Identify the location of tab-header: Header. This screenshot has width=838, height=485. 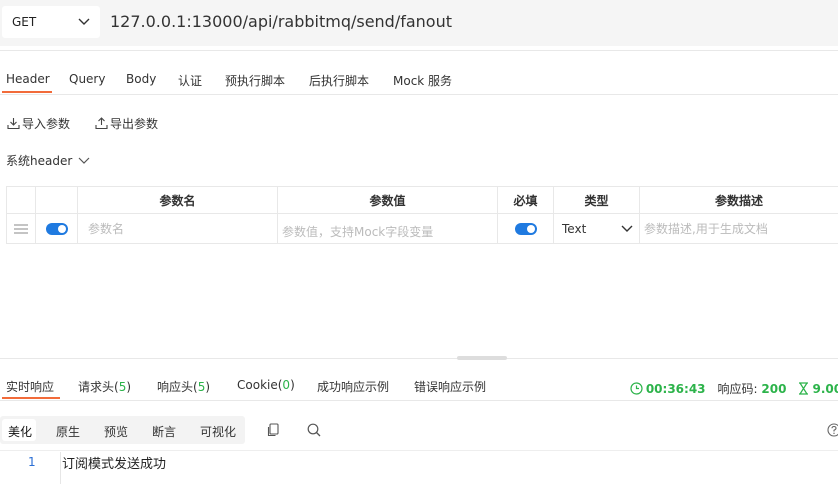
(28, 79).